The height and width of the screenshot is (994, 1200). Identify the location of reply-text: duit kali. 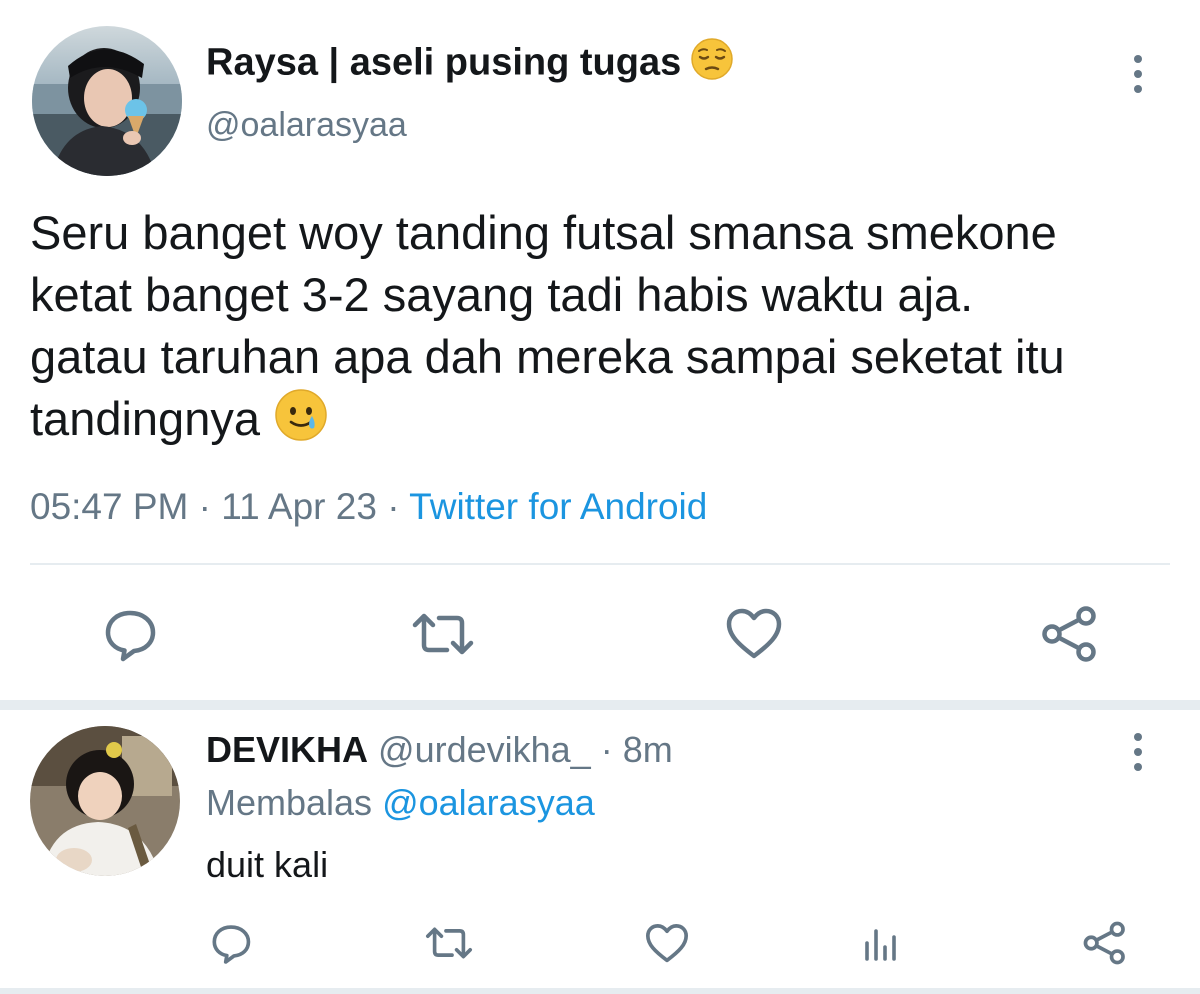
(267, 864).